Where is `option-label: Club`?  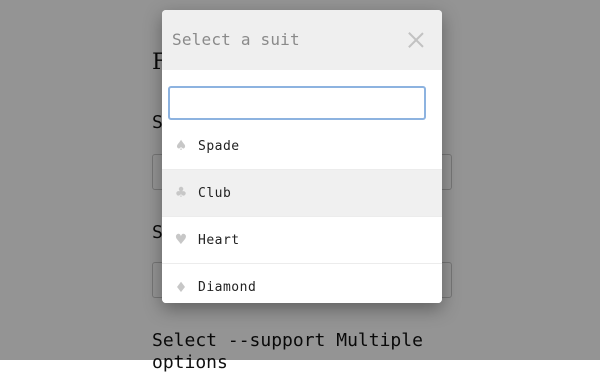
option-label: Club is located at coordinates (215, 193).